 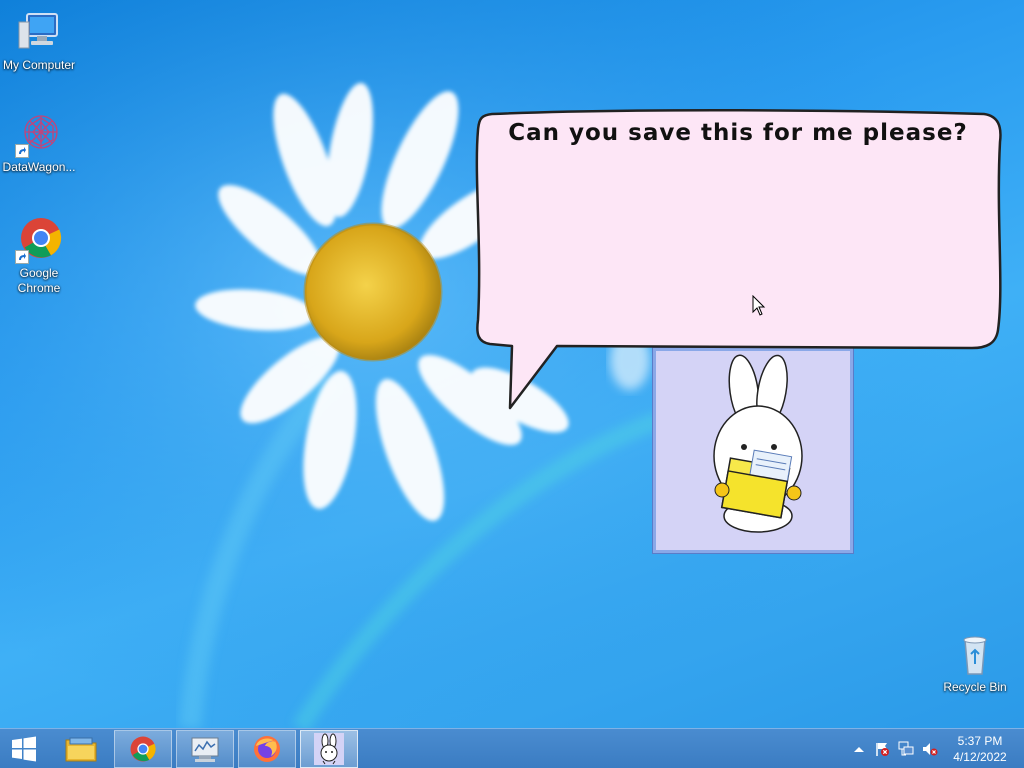 I want to click on show-hidden-icon, so click(x=859, y=749).